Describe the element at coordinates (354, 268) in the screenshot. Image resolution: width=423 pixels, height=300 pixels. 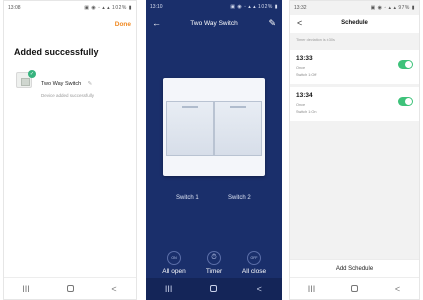
I see `add-schedule-button: Add Schedule` at that location.